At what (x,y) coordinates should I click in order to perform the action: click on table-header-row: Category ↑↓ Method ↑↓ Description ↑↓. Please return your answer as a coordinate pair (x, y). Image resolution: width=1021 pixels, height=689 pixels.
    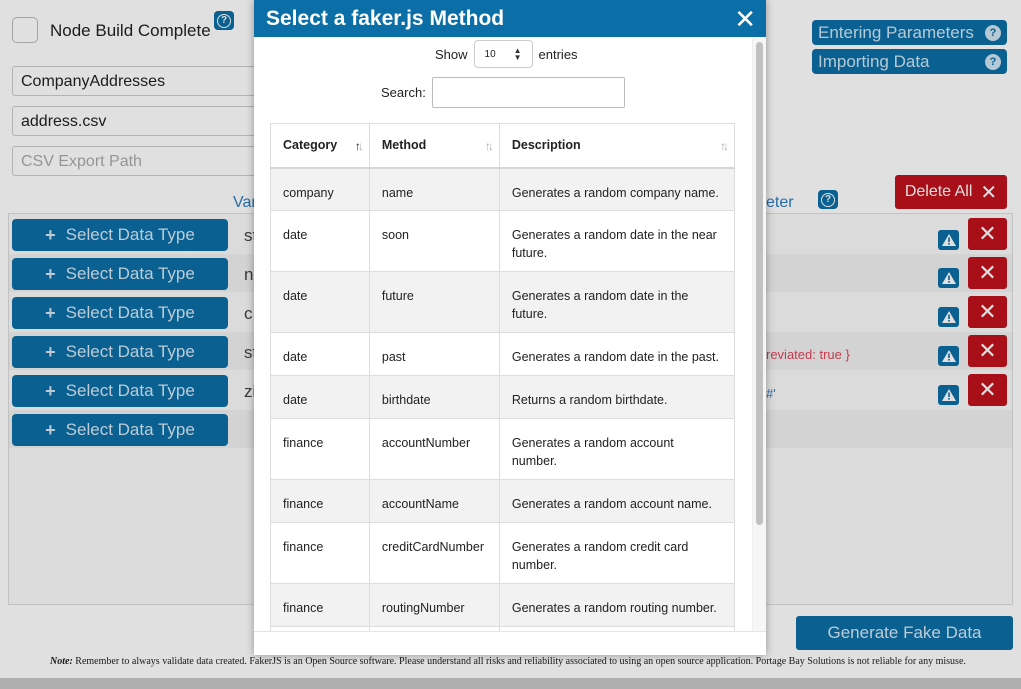
    Looking at the image, I should click on (503, 146).